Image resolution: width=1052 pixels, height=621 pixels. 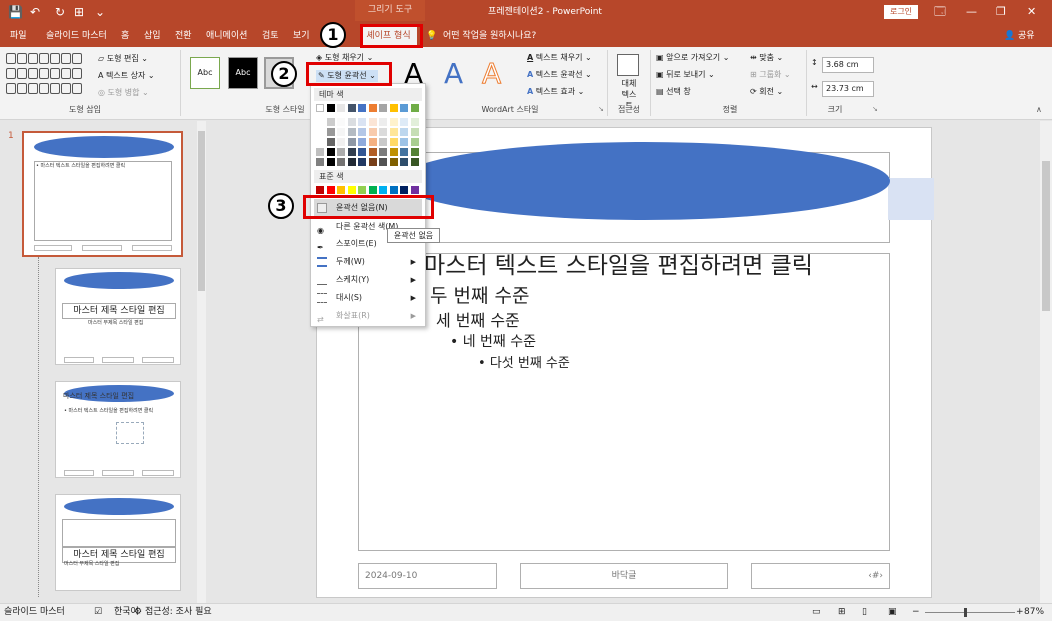 I want to click on slide-sorter-icon: ⊞, so click(x=842, y=612).